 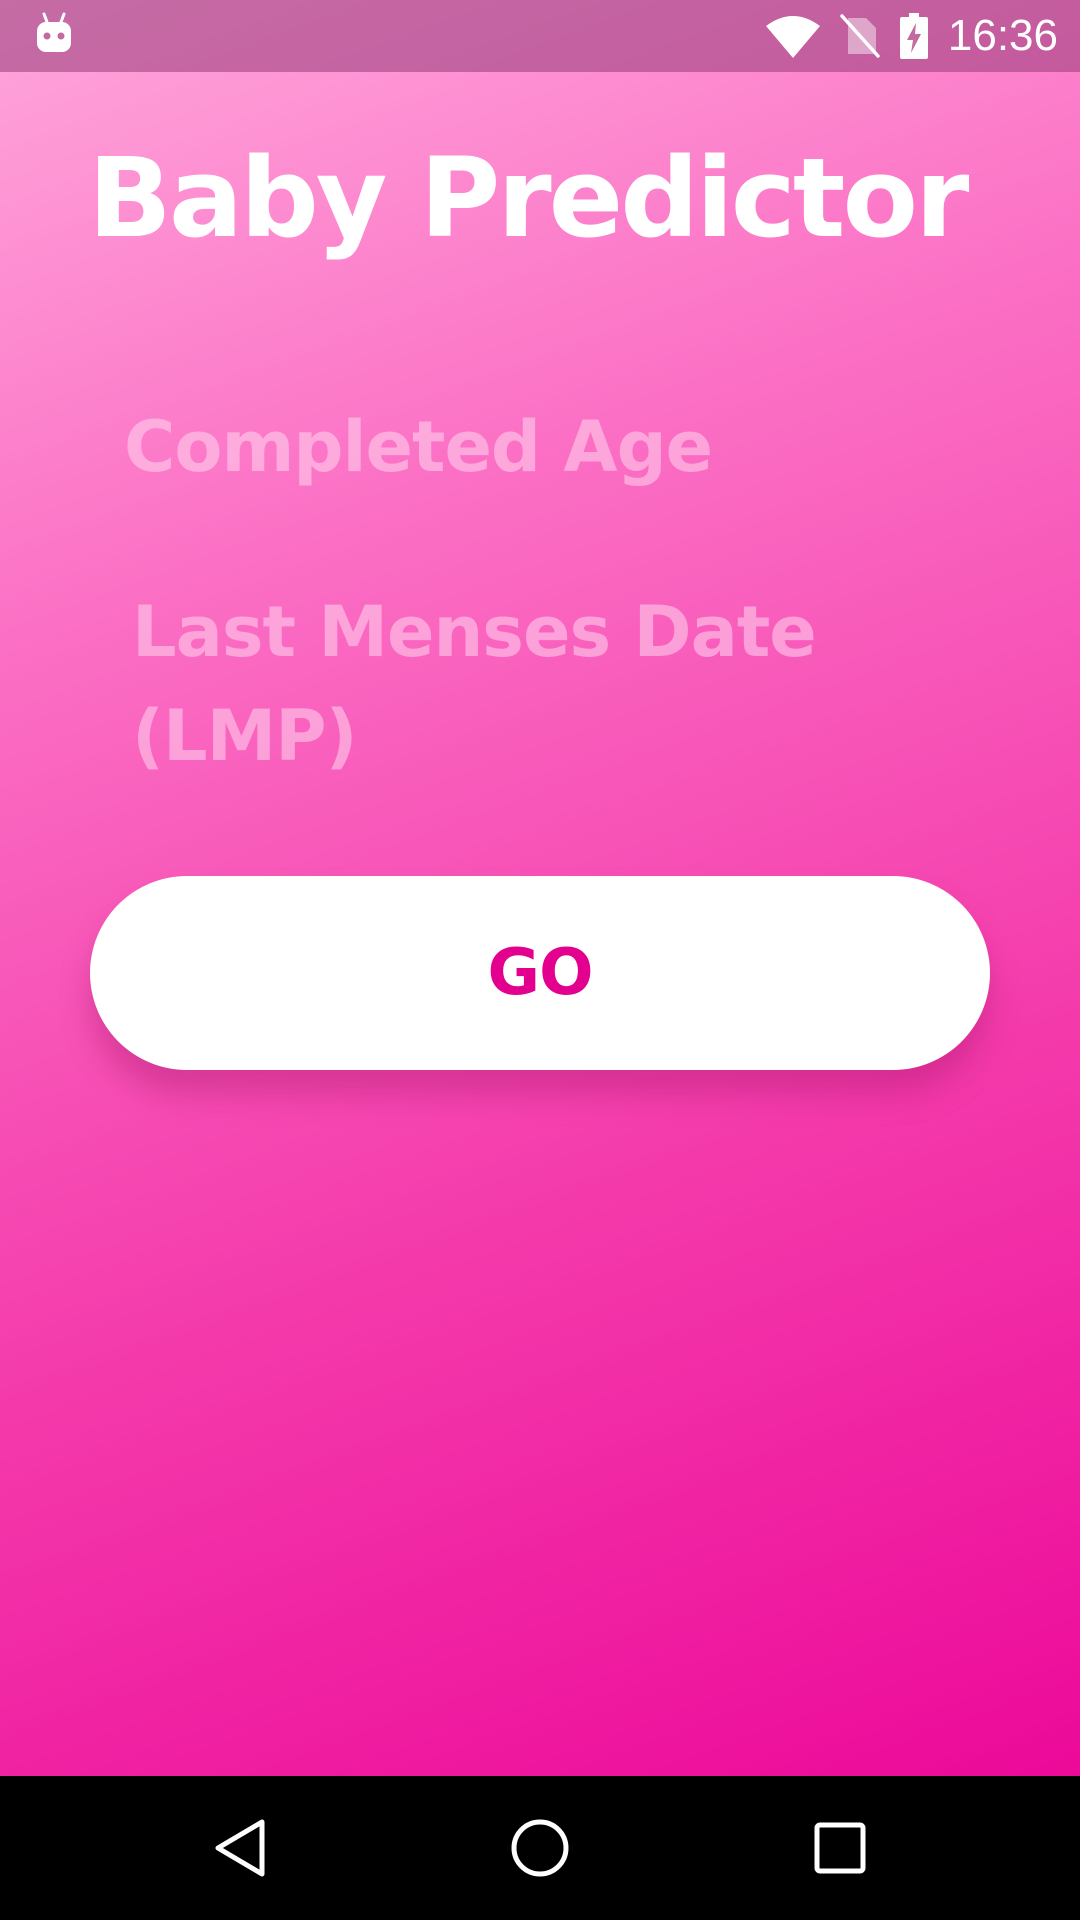 What do you see at coordinates (840, 1848) in the screenshot?
I see `recents-icon` at bounding box center [840, 1848].